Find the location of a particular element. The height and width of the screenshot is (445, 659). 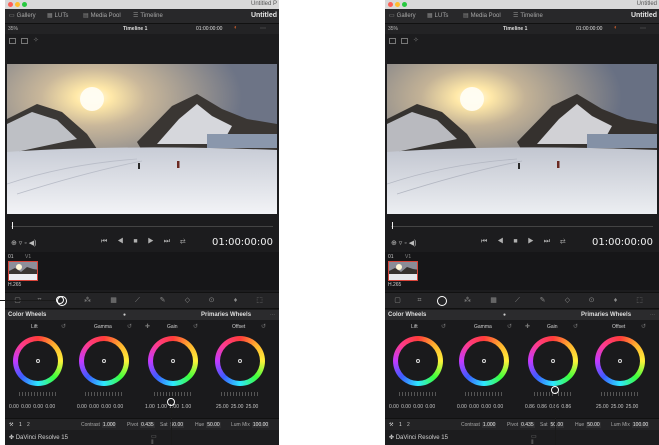

gain-master-dial is located at coordinates (173, 394).